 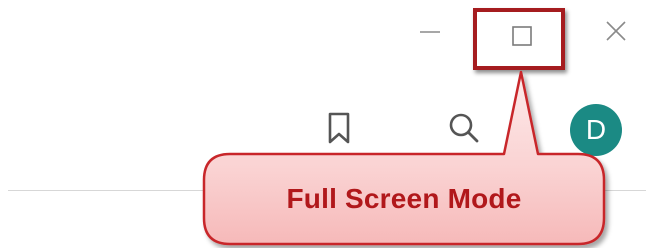 I want to click on maximize-highlight-box, so click(x=519, y=39).